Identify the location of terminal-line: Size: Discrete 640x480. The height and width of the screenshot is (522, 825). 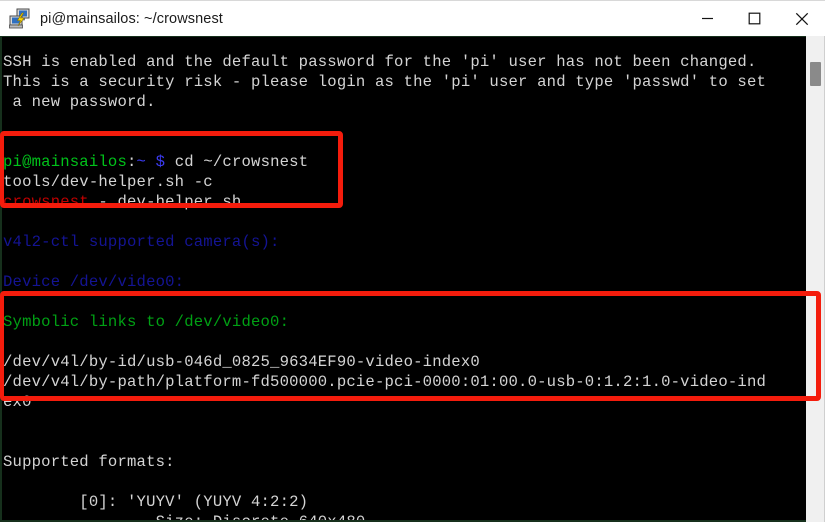
(405, 517).